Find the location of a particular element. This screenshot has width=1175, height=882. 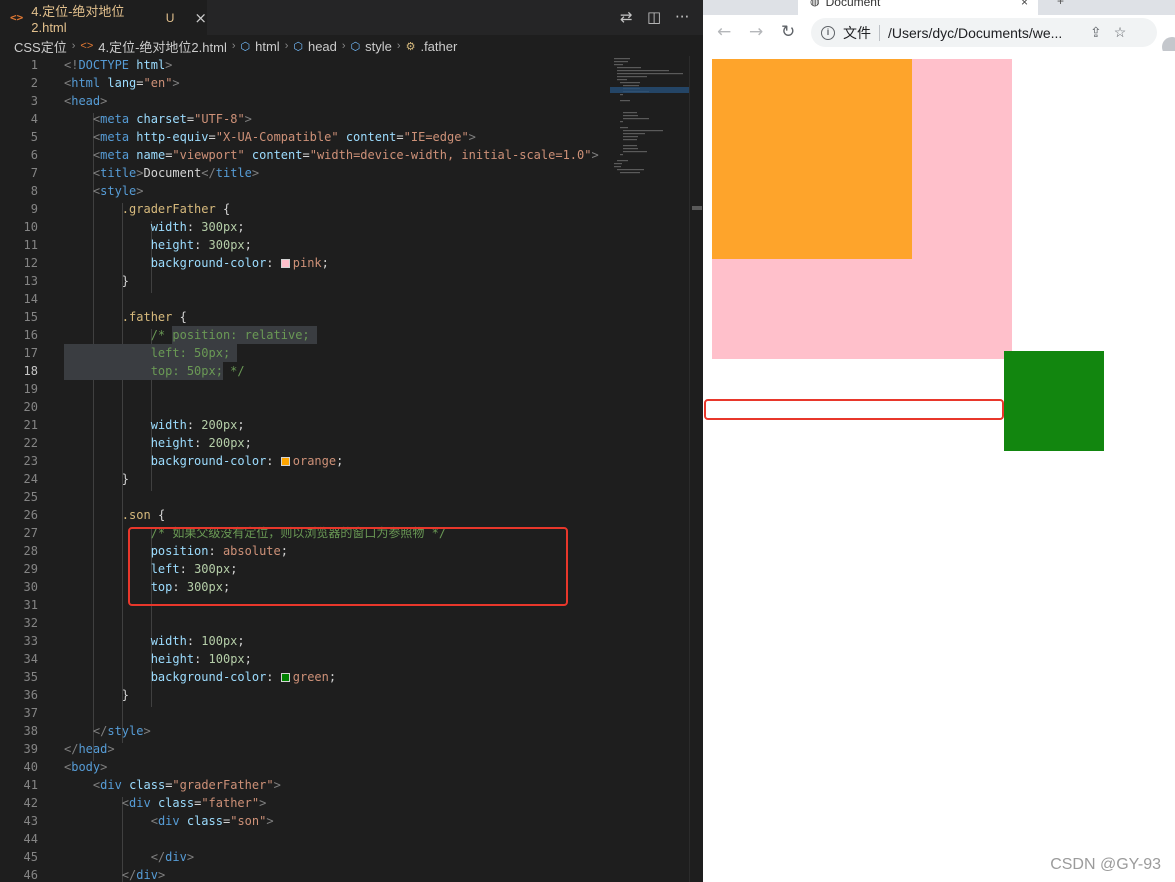

code-line: 44 is located at coordinates (302, 839).